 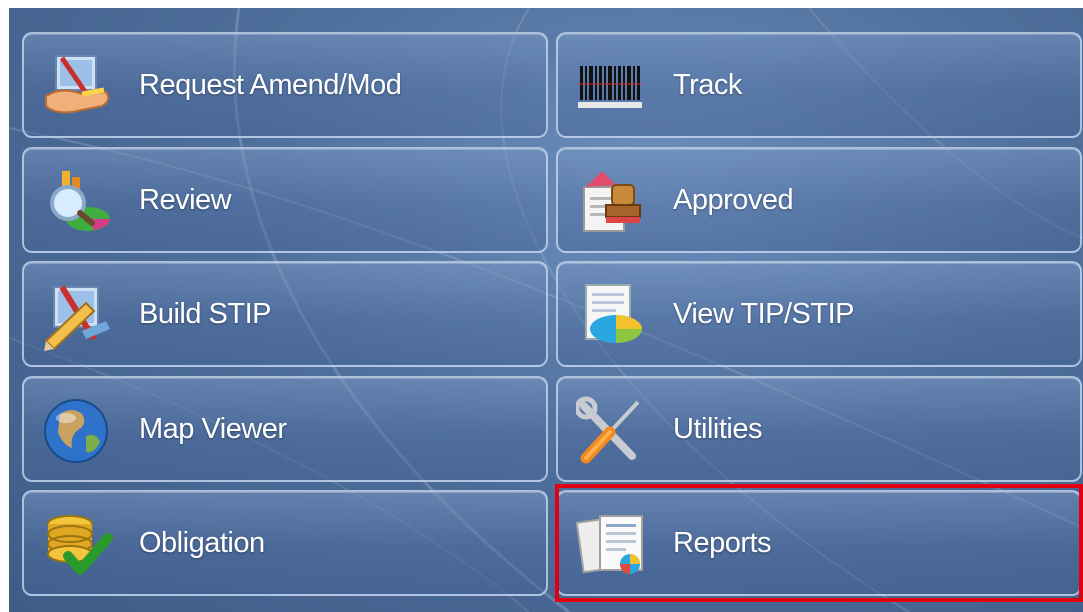 What do you see at coordinates (205, 313) in the screenshot?
I see `tile-label: Build STIP` at bounding box center [205, 313].